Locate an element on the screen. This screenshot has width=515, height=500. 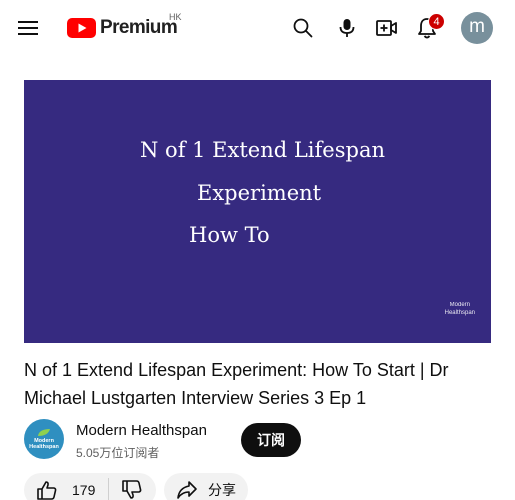
youtube-premium-logo: Premium is located at coordinates (122, 28).